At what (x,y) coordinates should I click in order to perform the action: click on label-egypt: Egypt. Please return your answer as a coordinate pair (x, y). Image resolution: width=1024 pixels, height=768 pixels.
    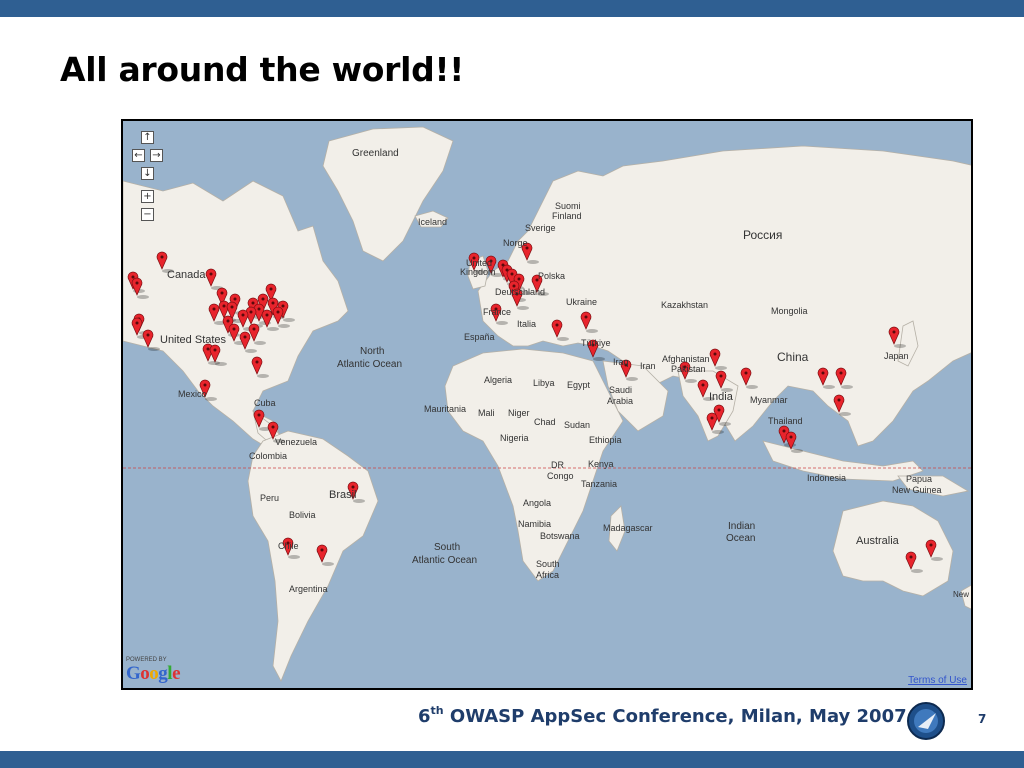
    Looking at the image, I should click on (579, 385).